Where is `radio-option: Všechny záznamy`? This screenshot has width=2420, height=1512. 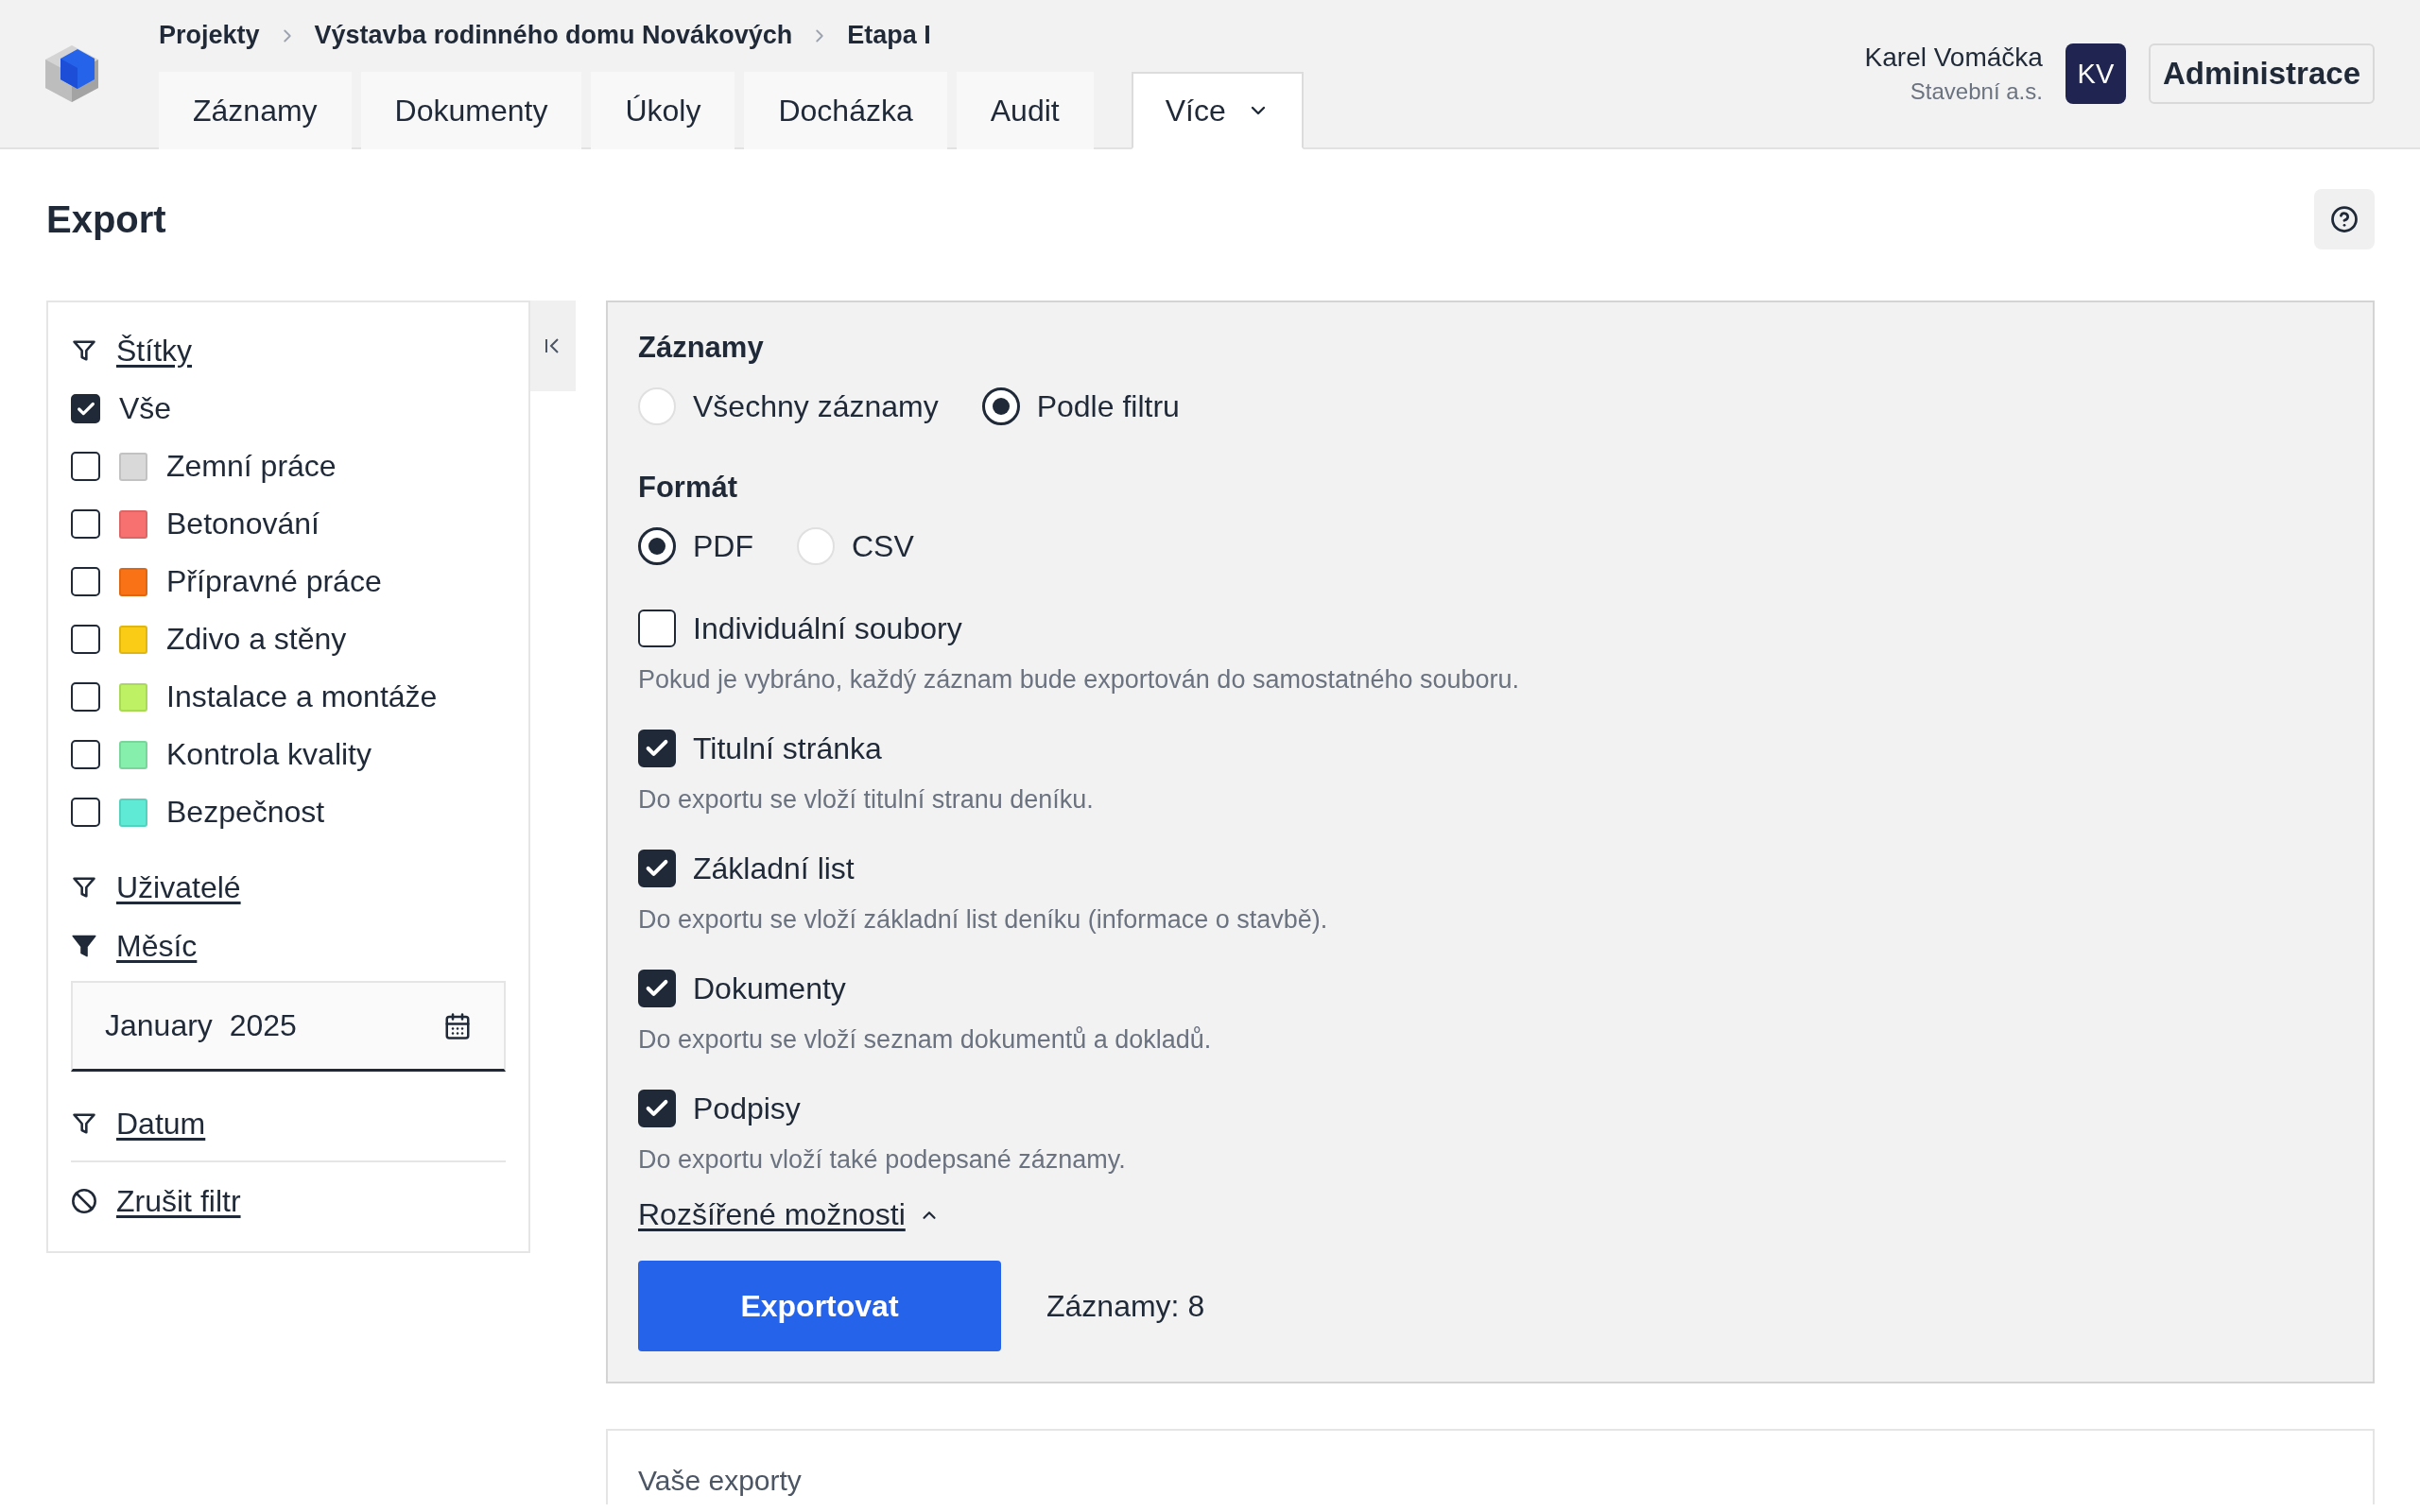 radio-option: Všechny záznamy is located at coordinates (788, 406).